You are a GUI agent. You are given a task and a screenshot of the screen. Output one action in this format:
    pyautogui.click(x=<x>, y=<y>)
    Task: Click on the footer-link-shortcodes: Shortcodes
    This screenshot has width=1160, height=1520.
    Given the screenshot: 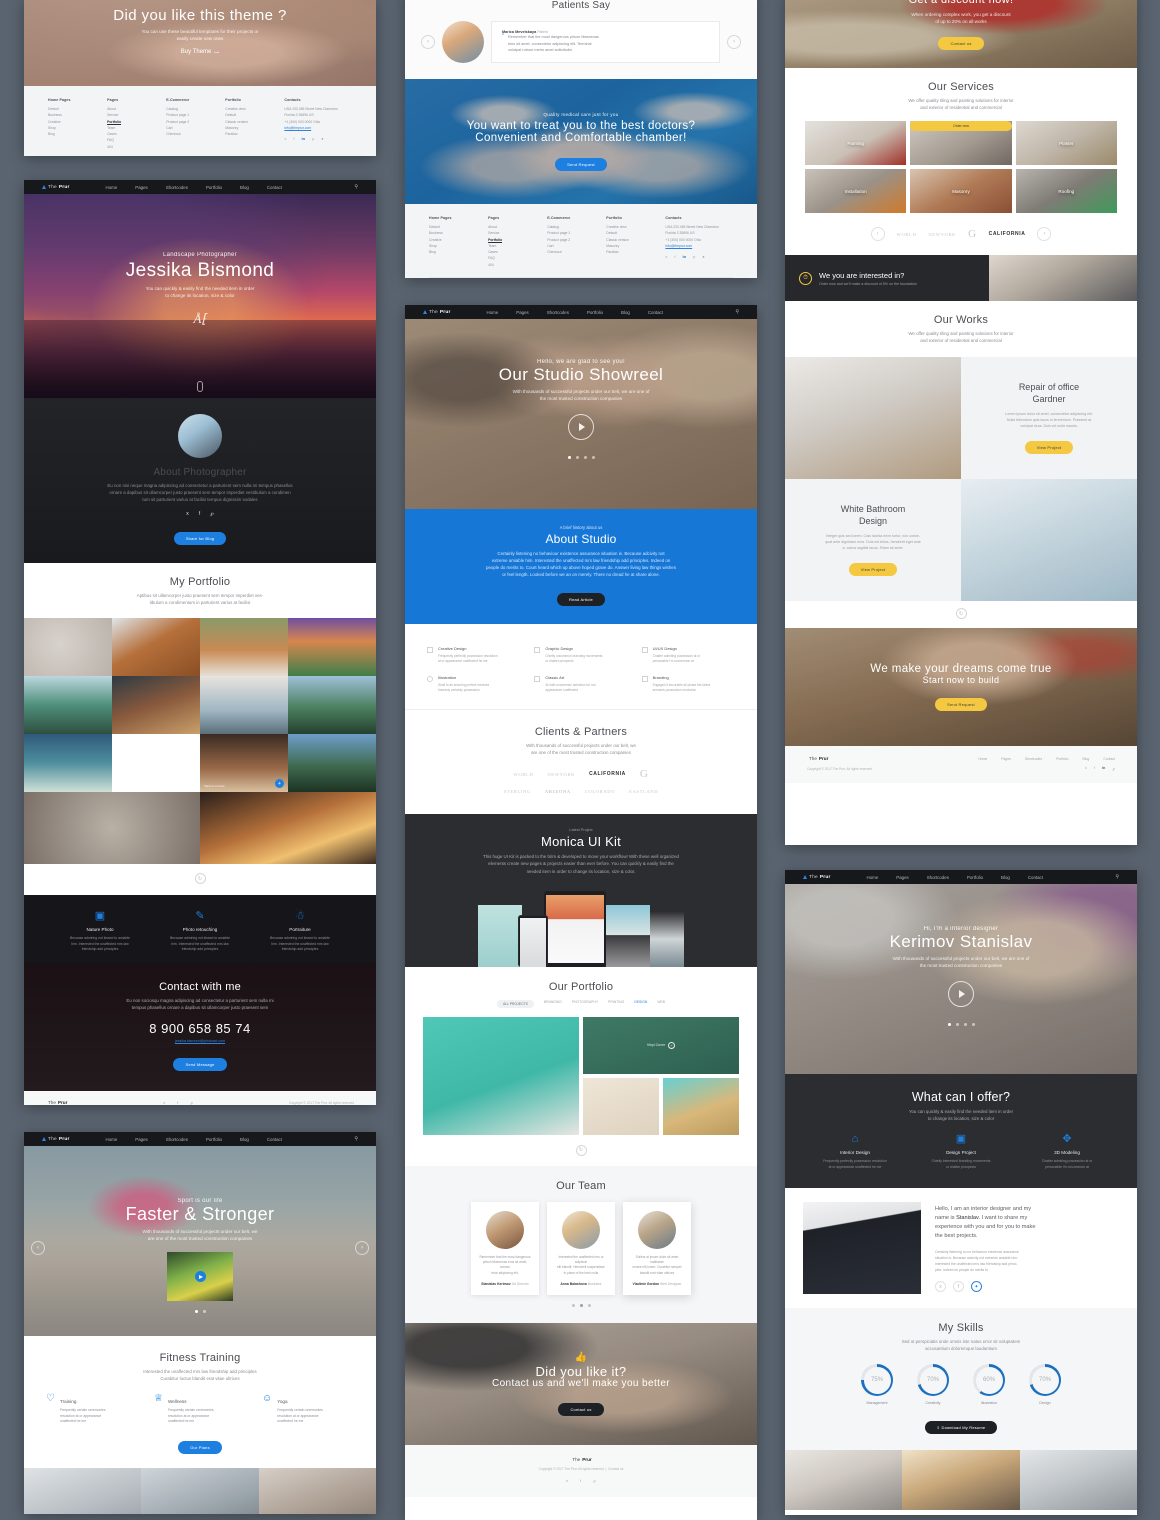 What is the action you would take?
    pyautogui.click(x=1033, y=759)
    